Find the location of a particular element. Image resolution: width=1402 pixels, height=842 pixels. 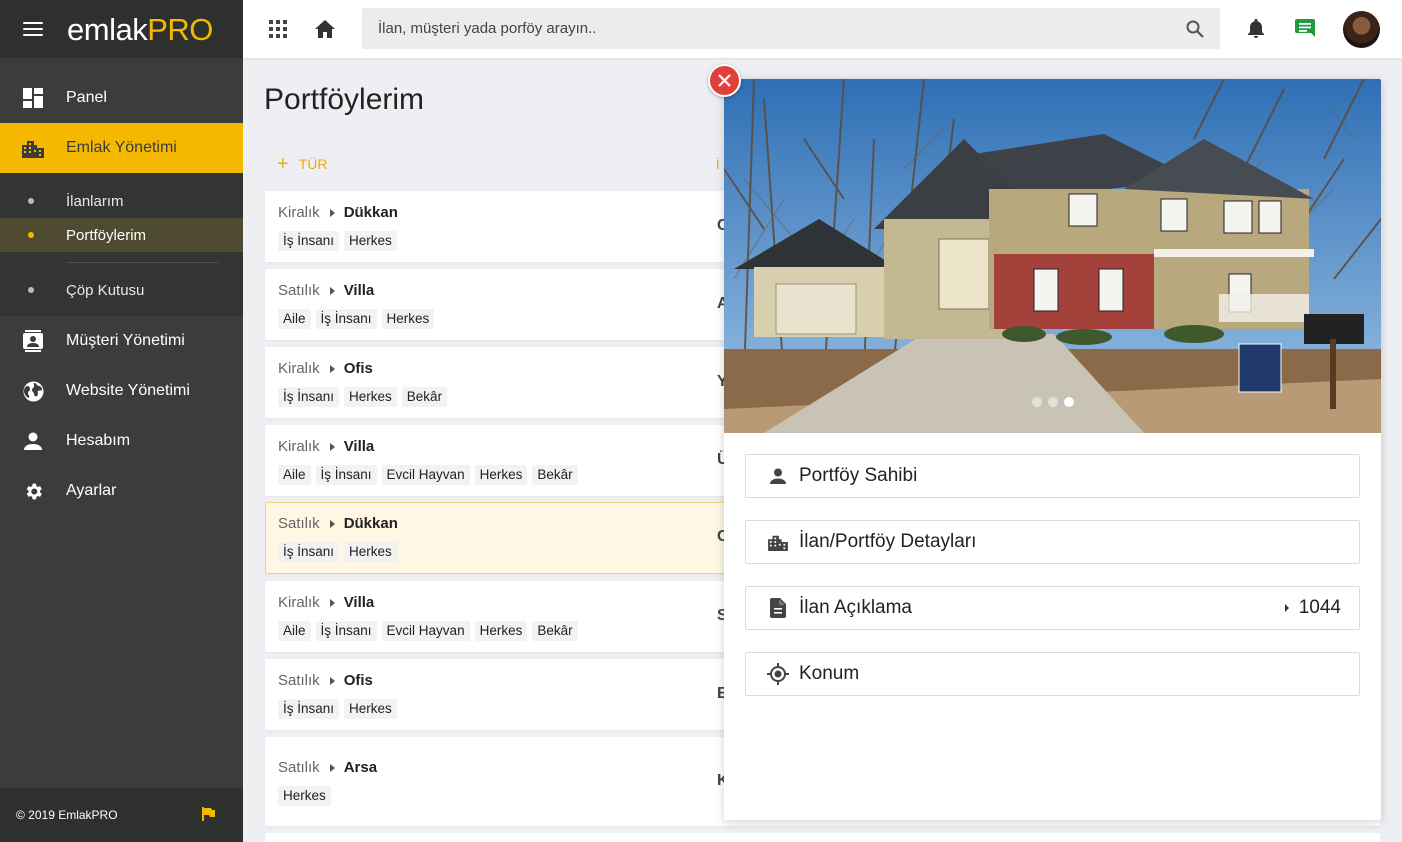

close-icon is located at coordinates (724, 80).